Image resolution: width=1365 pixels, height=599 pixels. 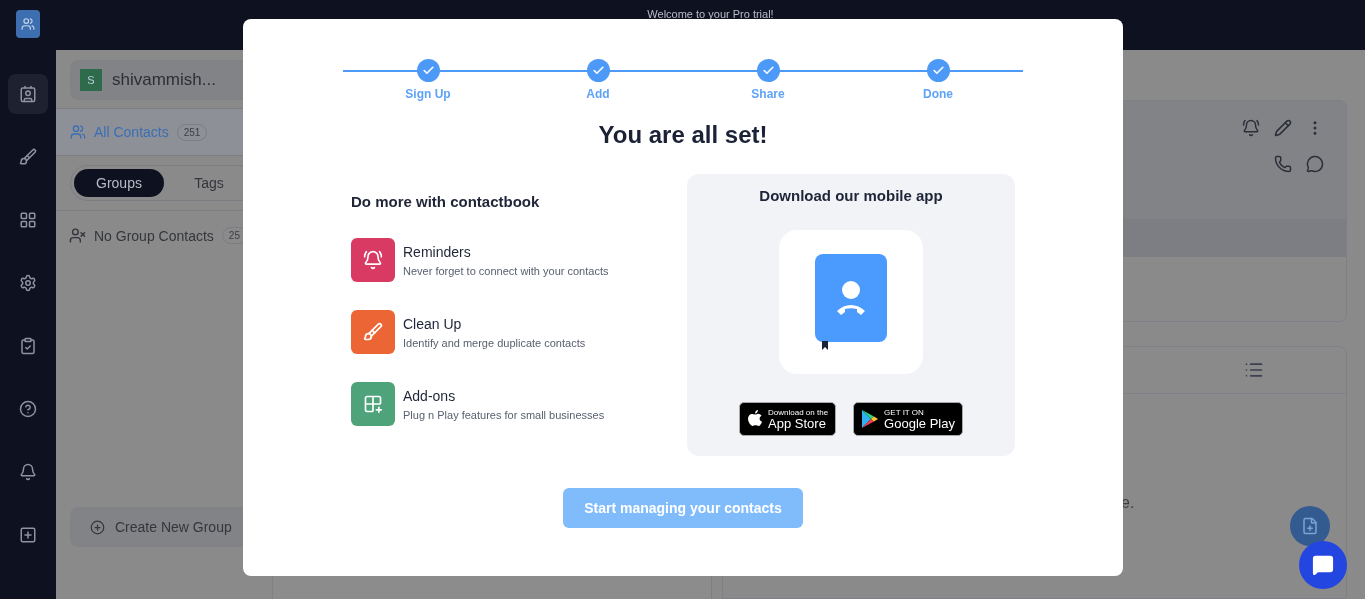 I want to click on download-title: Download our mobile app, so click(x=851, y=195).